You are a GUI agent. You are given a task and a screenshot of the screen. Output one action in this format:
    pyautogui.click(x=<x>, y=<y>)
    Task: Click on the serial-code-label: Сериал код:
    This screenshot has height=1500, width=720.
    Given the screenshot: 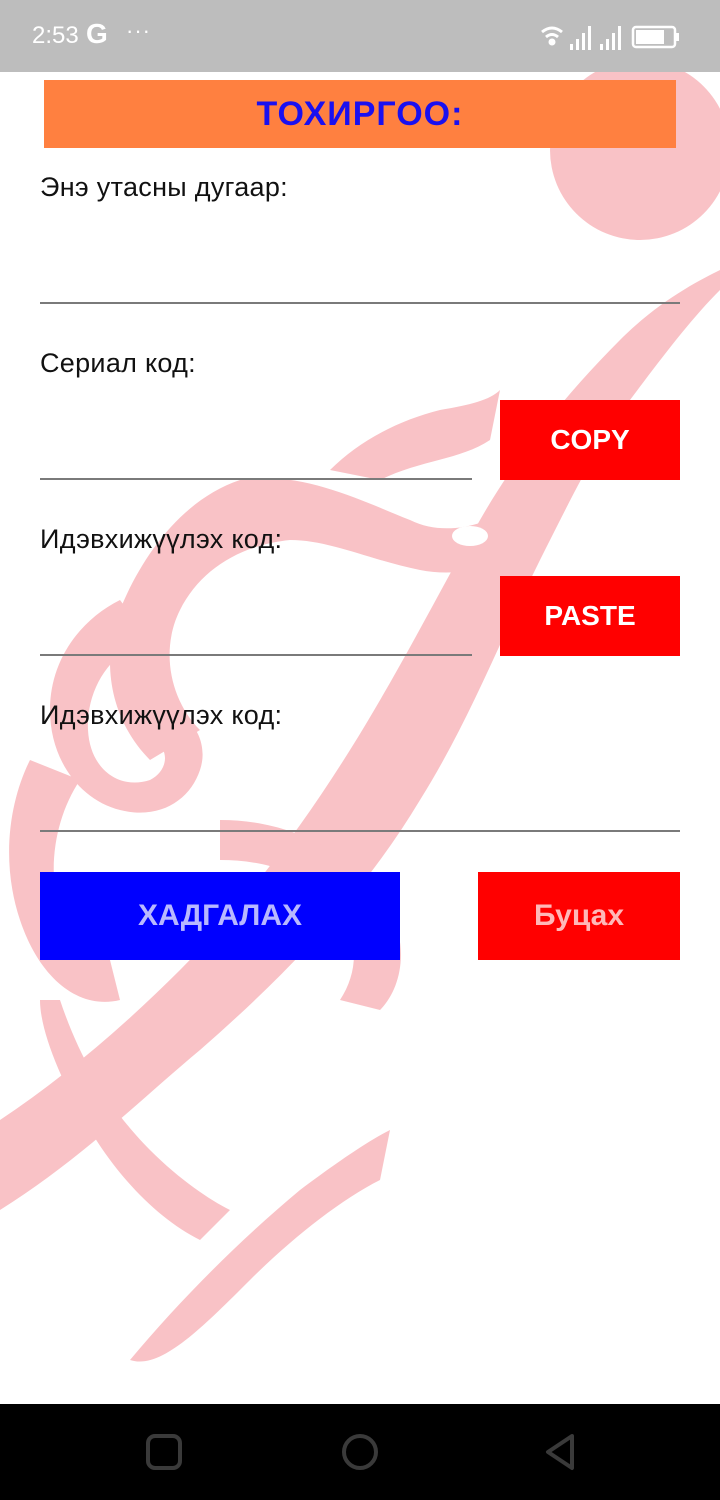 What is the action you would take?
    pyautogui.click(x=118, y=363)
    